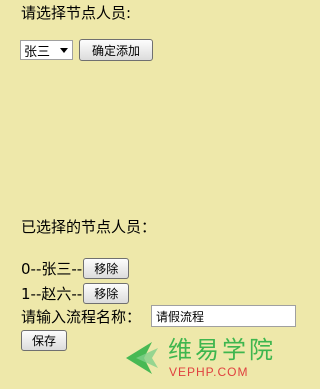 This screenshot has height=389, width=320. What do you see at coordinates (222, 350) in the screenshot?
I see `watermark-cn-text: 维易学院` at bounding box center [222, 350].